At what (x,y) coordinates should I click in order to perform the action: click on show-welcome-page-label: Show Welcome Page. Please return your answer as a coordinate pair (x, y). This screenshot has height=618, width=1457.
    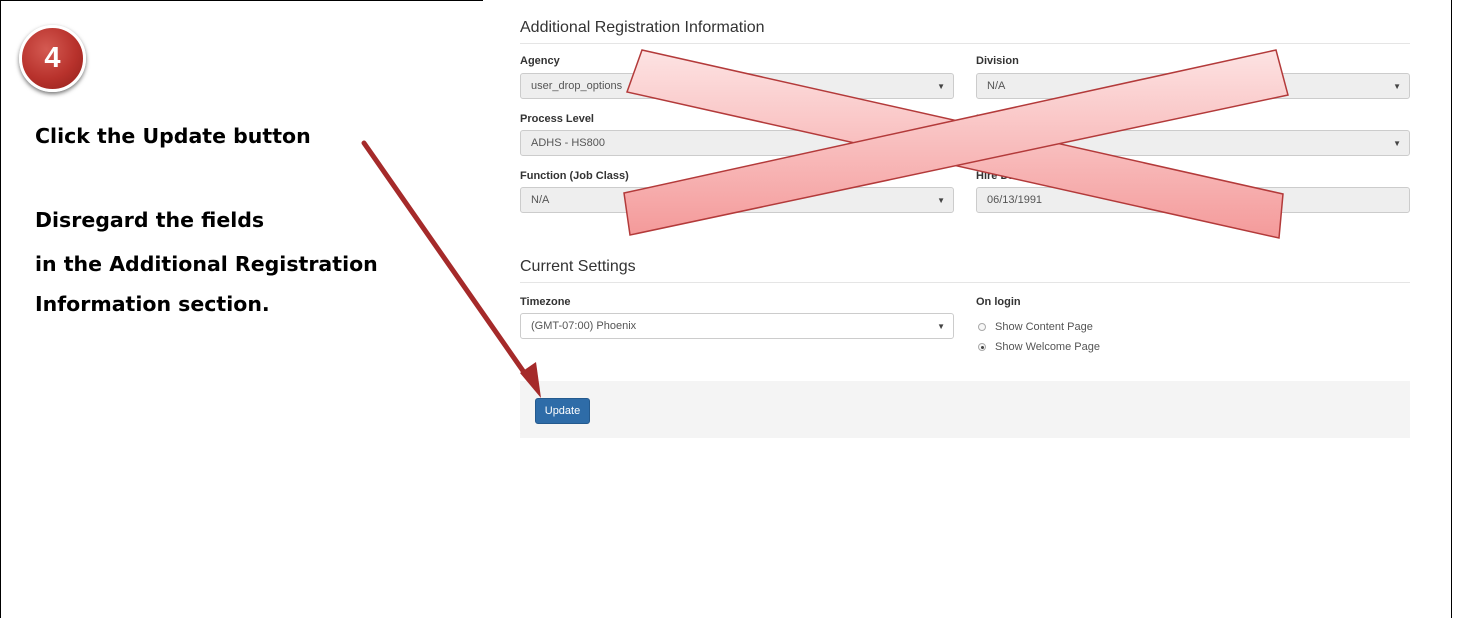
    Looking at the image, I should click on (1047, 347).